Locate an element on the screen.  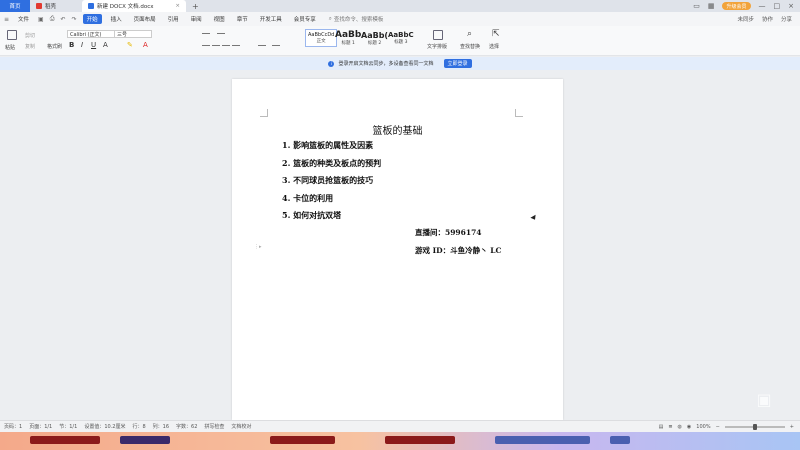
proofread-button: 文档校对 is located at coordinates (241, 426).